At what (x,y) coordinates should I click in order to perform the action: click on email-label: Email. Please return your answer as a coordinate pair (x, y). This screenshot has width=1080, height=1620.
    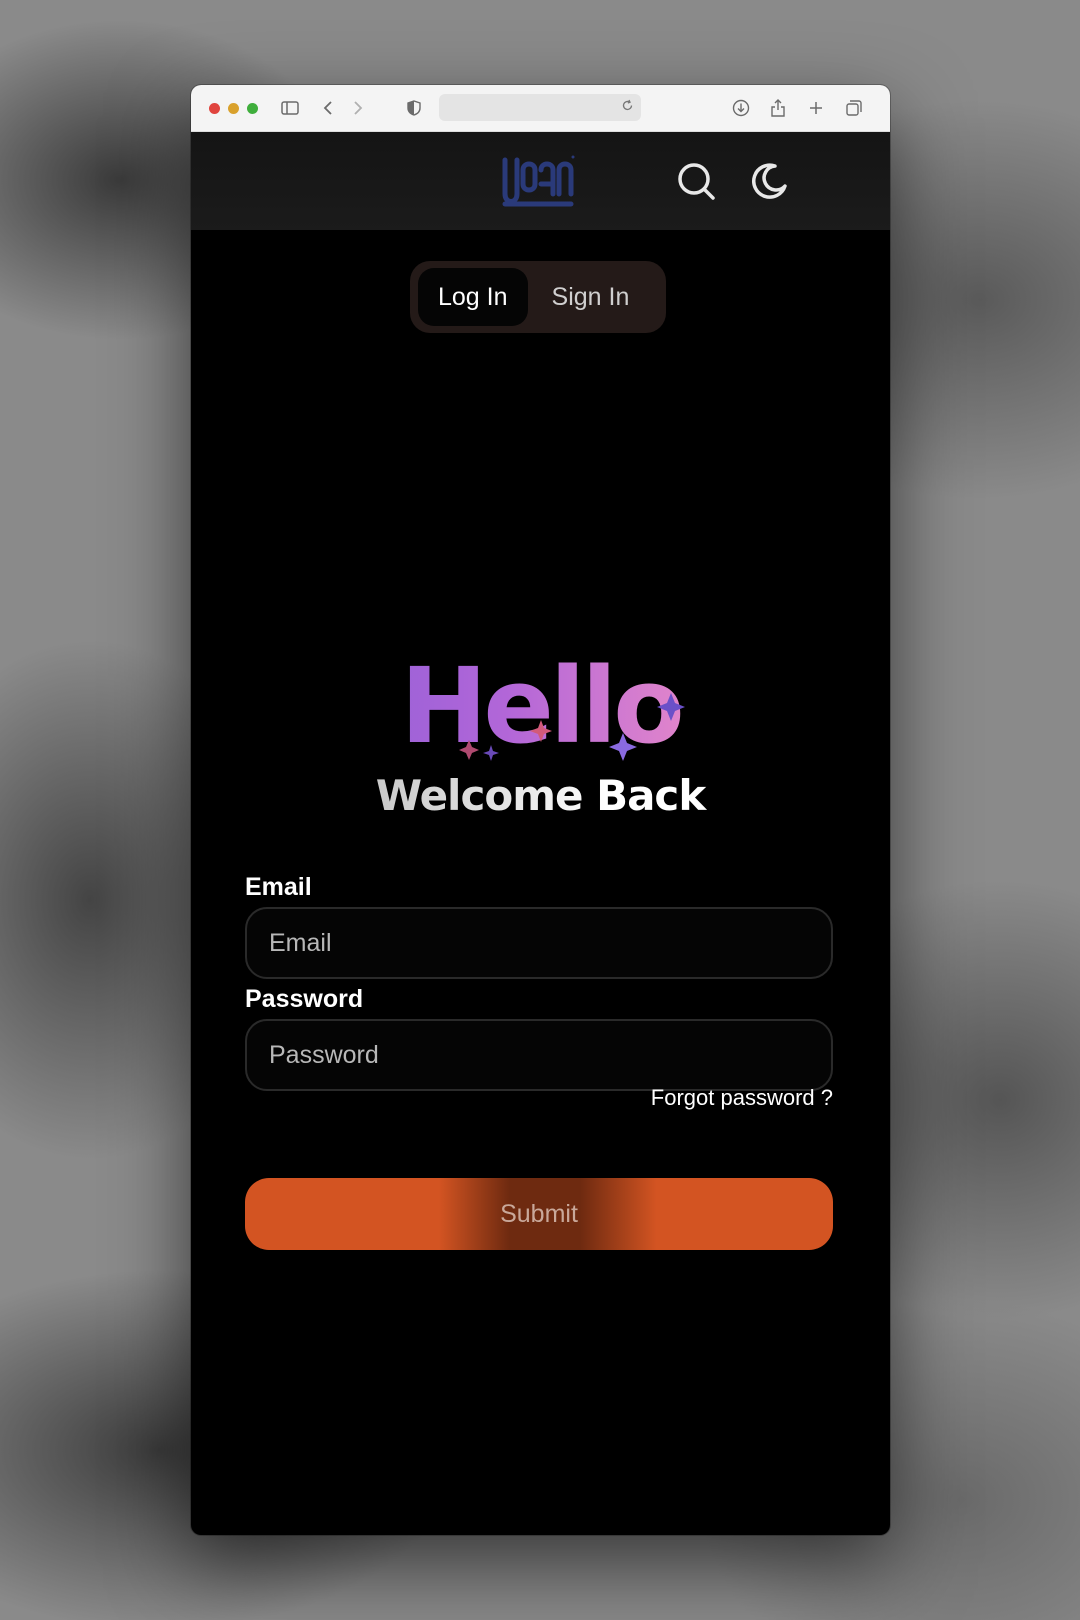
    Looking at the image, I should click on (278, 887).